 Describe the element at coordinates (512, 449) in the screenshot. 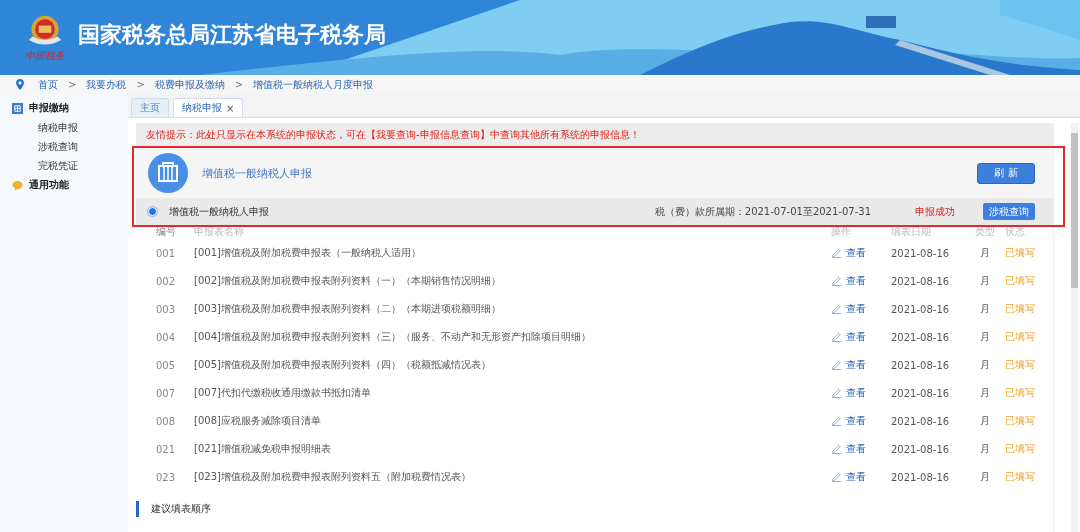

I see `table-cell: [021]增值税减免税申报明细表` at that location.